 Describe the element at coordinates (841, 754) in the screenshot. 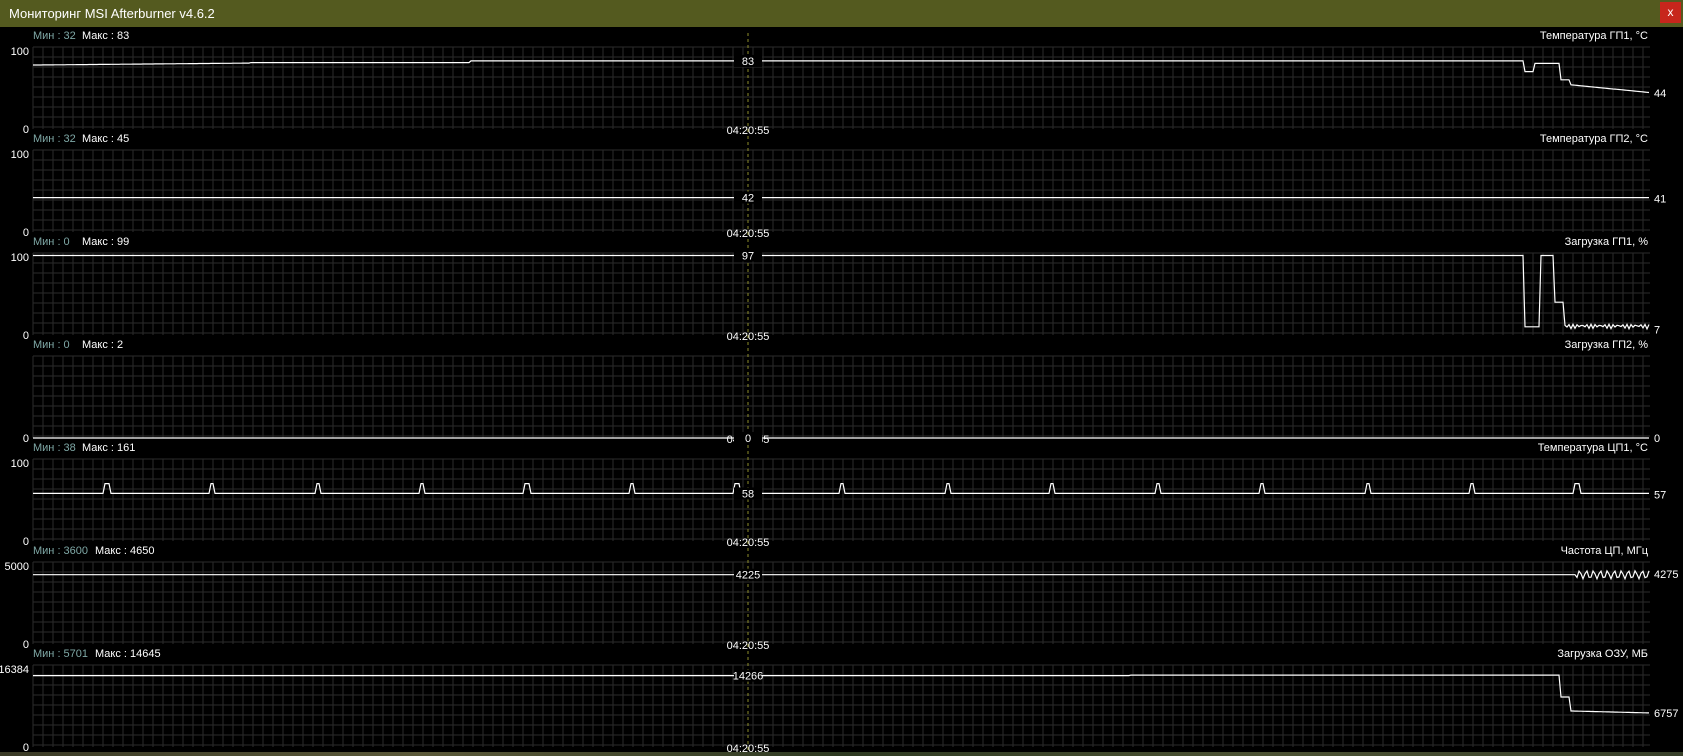

I see `window-bottom-edge` at that location.